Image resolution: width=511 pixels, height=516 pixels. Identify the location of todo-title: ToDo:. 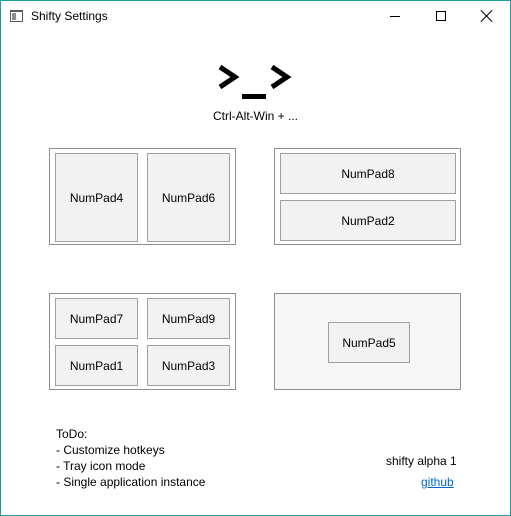
(72, 434).